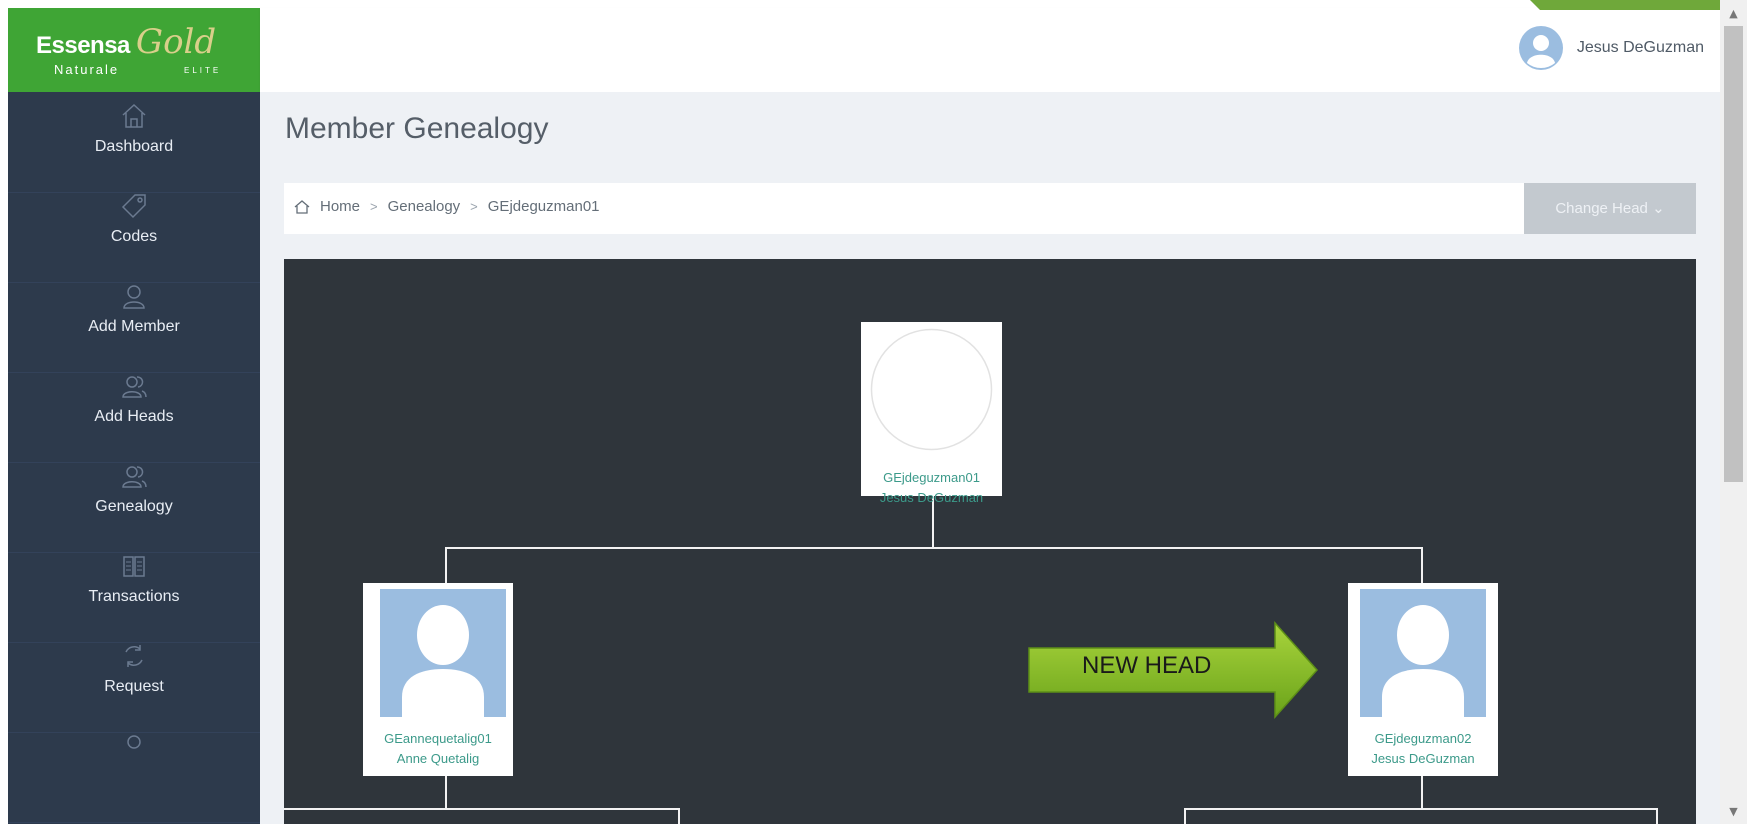  Describe the element at coordinates (134, 416) in the screenshot. I see `sidebar-item-label: Add Heads` at that location.